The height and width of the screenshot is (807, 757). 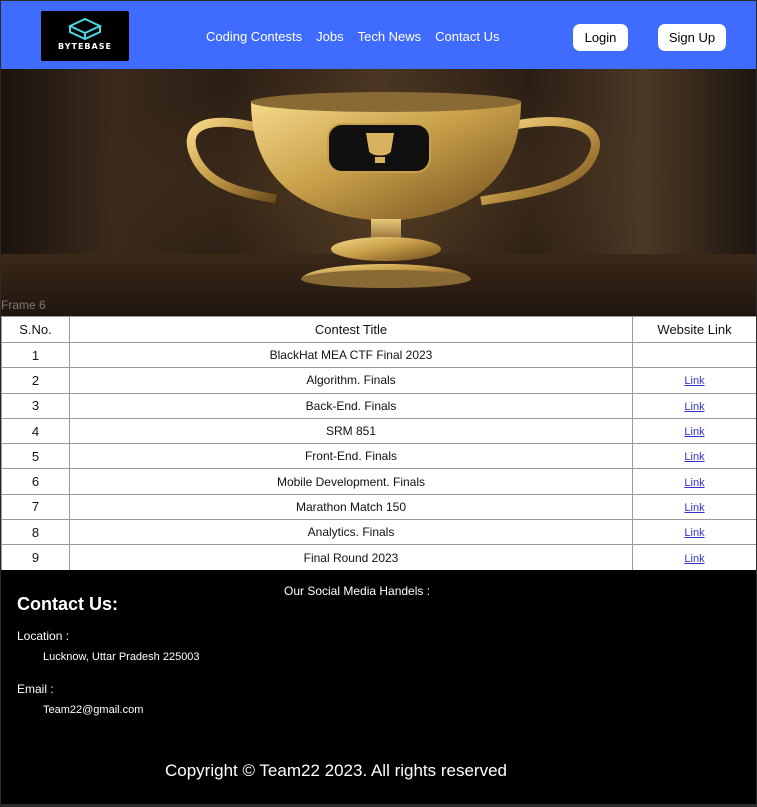 I want to click on nav-contact-us: Contact Us, so click(x=467, y=36).